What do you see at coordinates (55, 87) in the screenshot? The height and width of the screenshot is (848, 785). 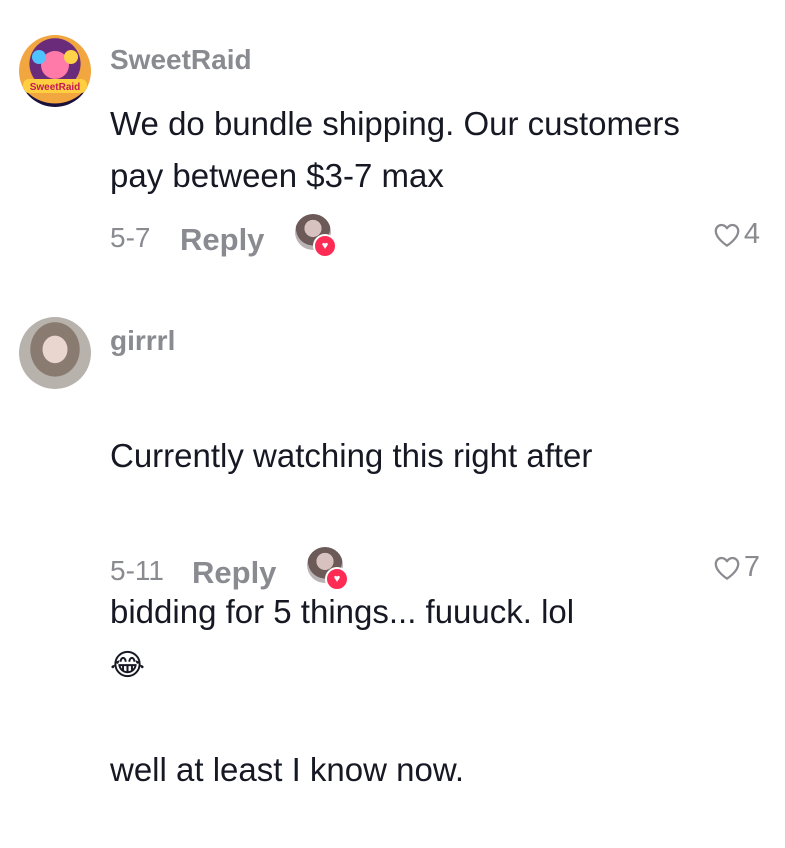 I see `svg-text: SweetRaid` at bounding box center [55, 87].